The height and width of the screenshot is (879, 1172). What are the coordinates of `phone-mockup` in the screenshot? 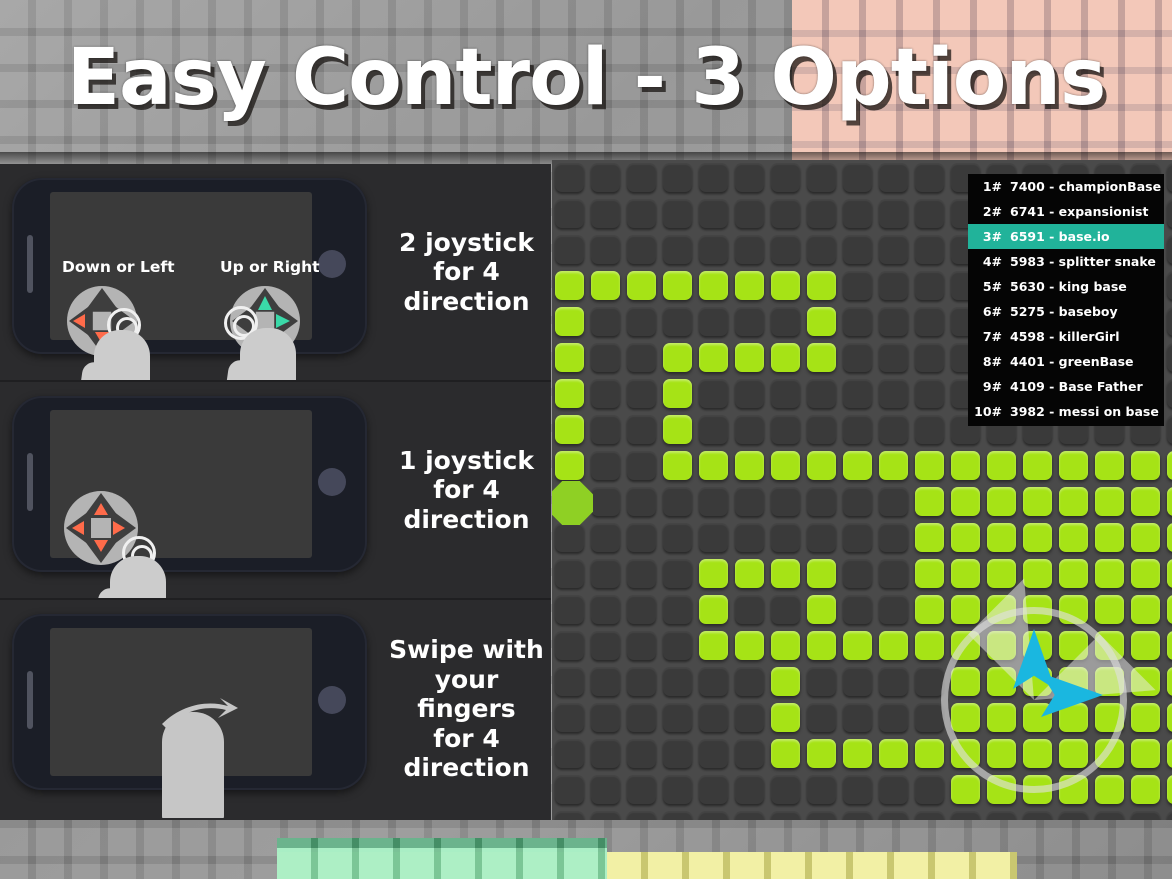 It's located at (189, 497).